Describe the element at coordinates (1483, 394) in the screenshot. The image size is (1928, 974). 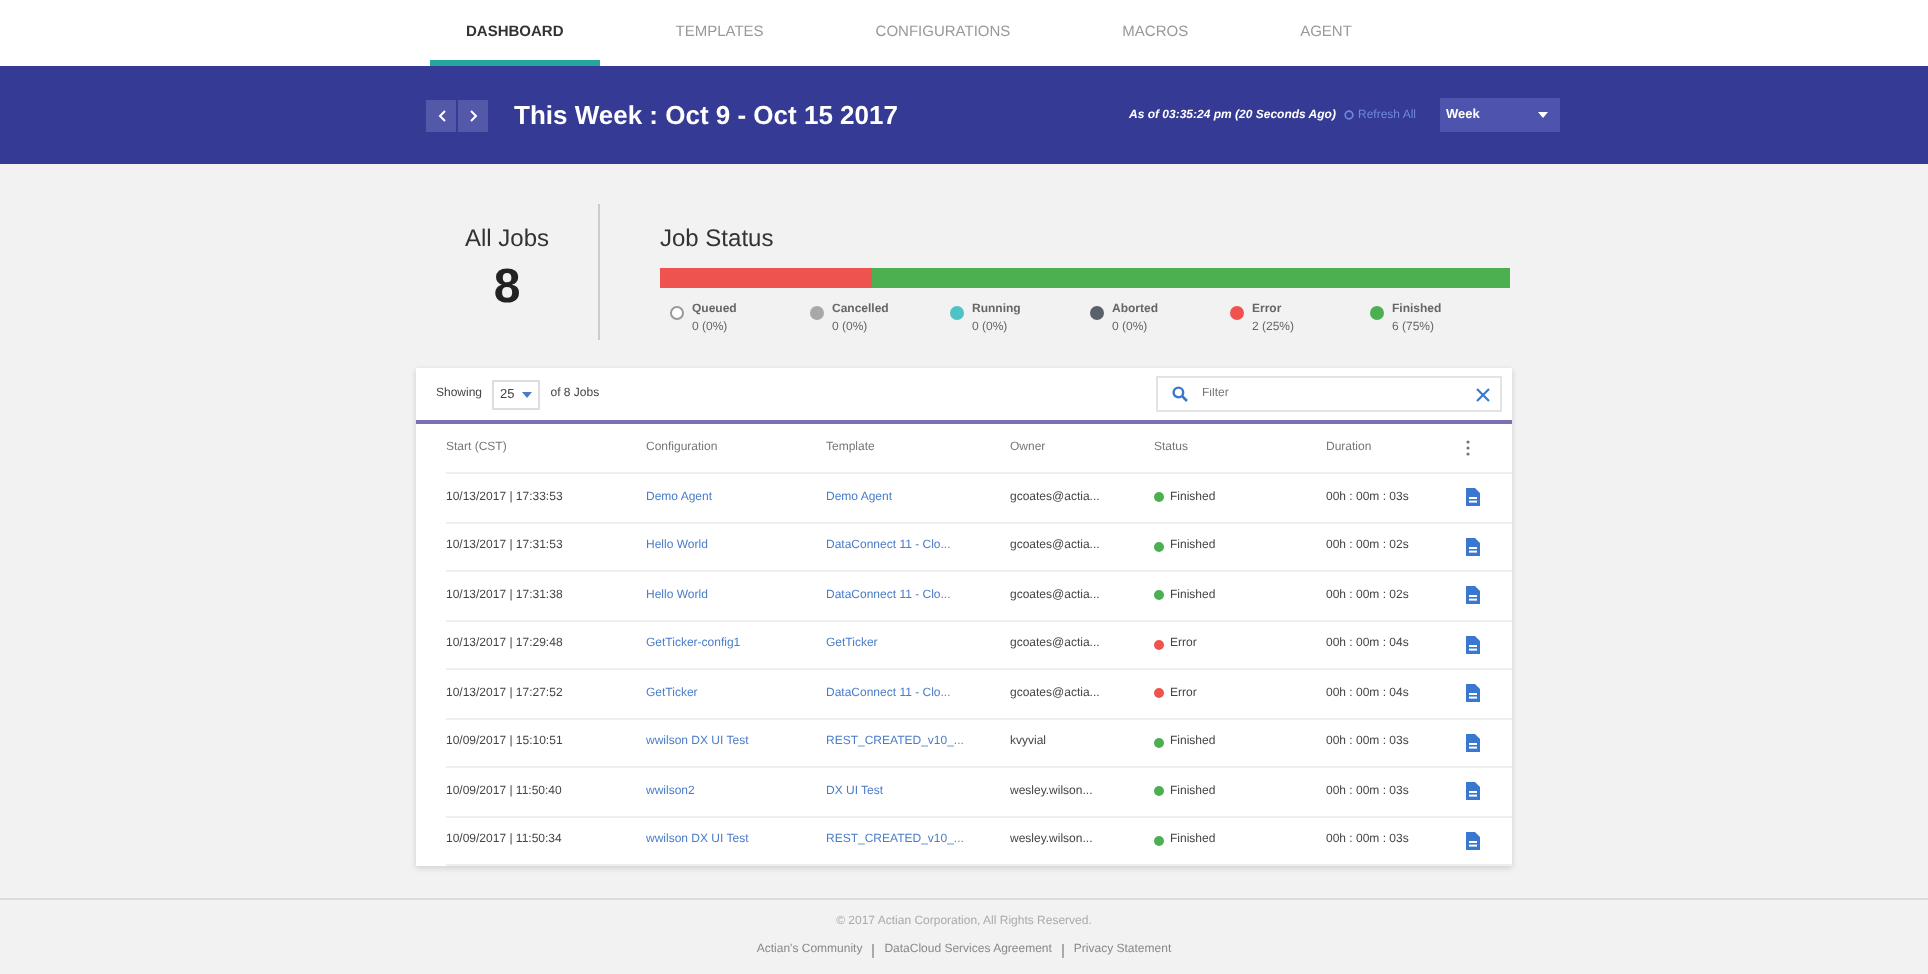
I see `close-icon` at that location.